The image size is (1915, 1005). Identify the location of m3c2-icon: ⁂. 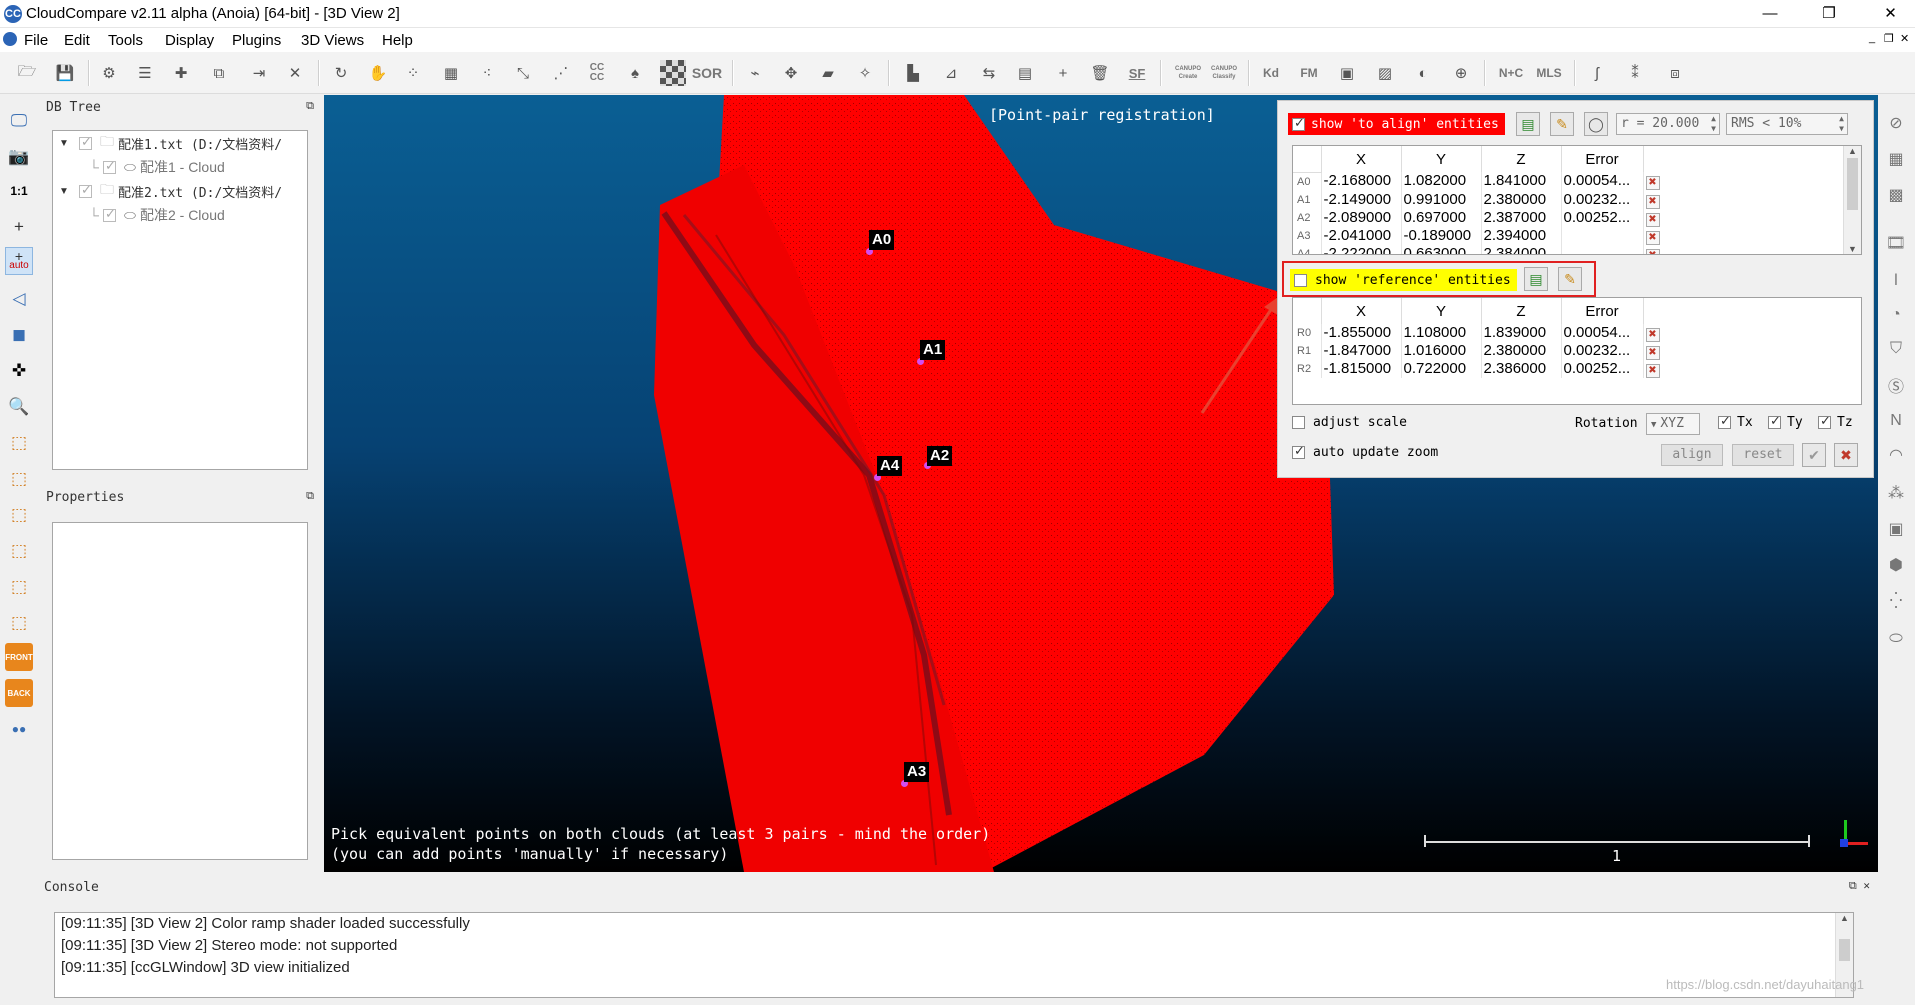
(1896, 493).